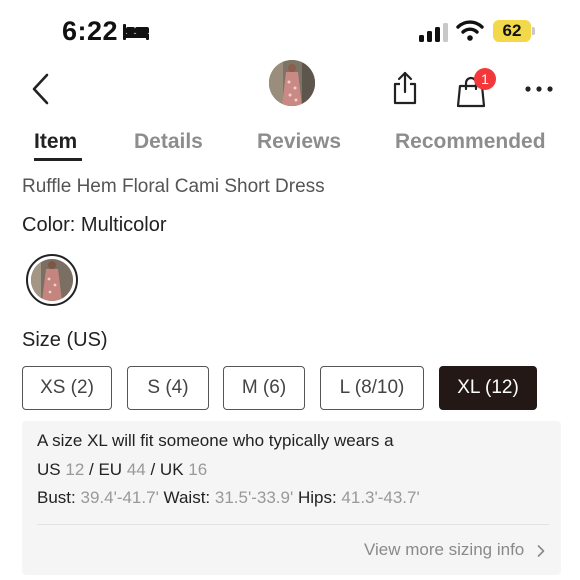 This screenshot has width=580, height=580. I want to click on chevron-right-icon, so click(541, 550).